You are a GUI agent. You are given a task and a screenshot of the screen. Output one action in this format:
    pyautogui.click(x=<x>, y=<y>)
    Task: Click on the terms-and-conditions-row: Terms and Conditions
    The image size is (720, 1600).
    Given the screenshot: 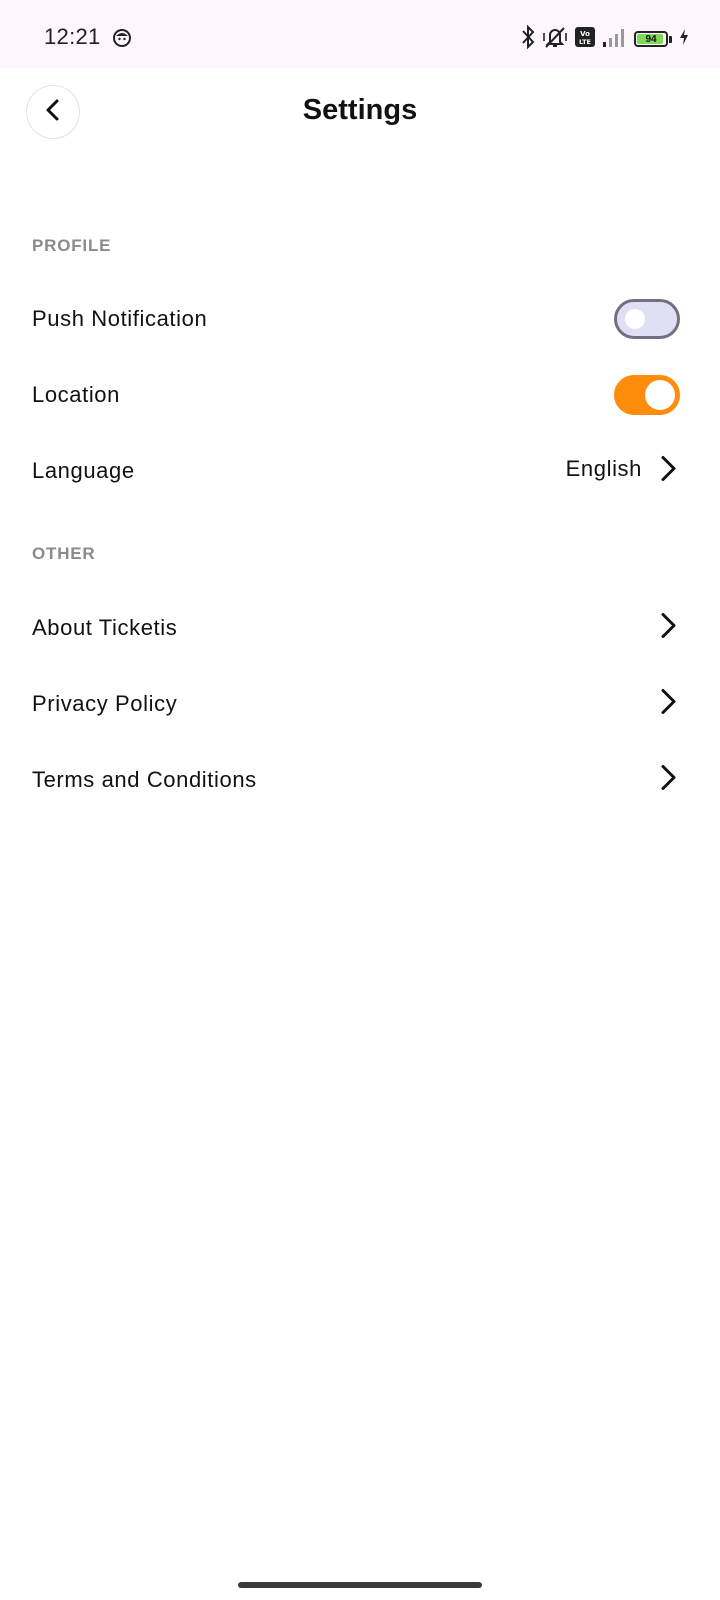 What is the action you would take?
    pyautogui.click(x=360, y=780)
    